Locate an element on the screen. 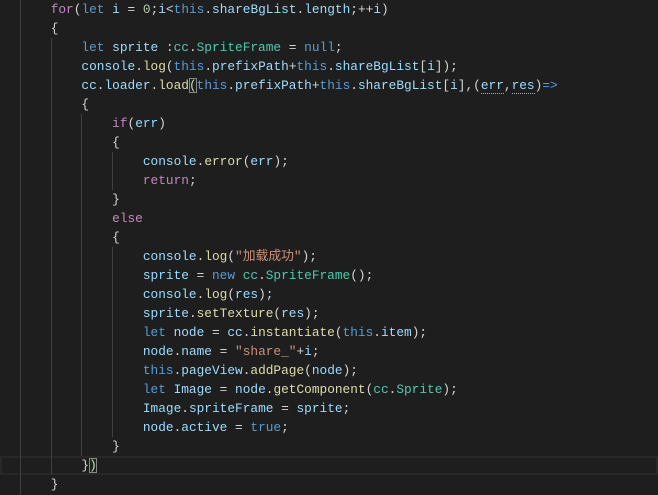 The height and width of the screenshot is (495, 658). code-line: Image.spriteFrame = sprite; is located at coordinates (329, 408).